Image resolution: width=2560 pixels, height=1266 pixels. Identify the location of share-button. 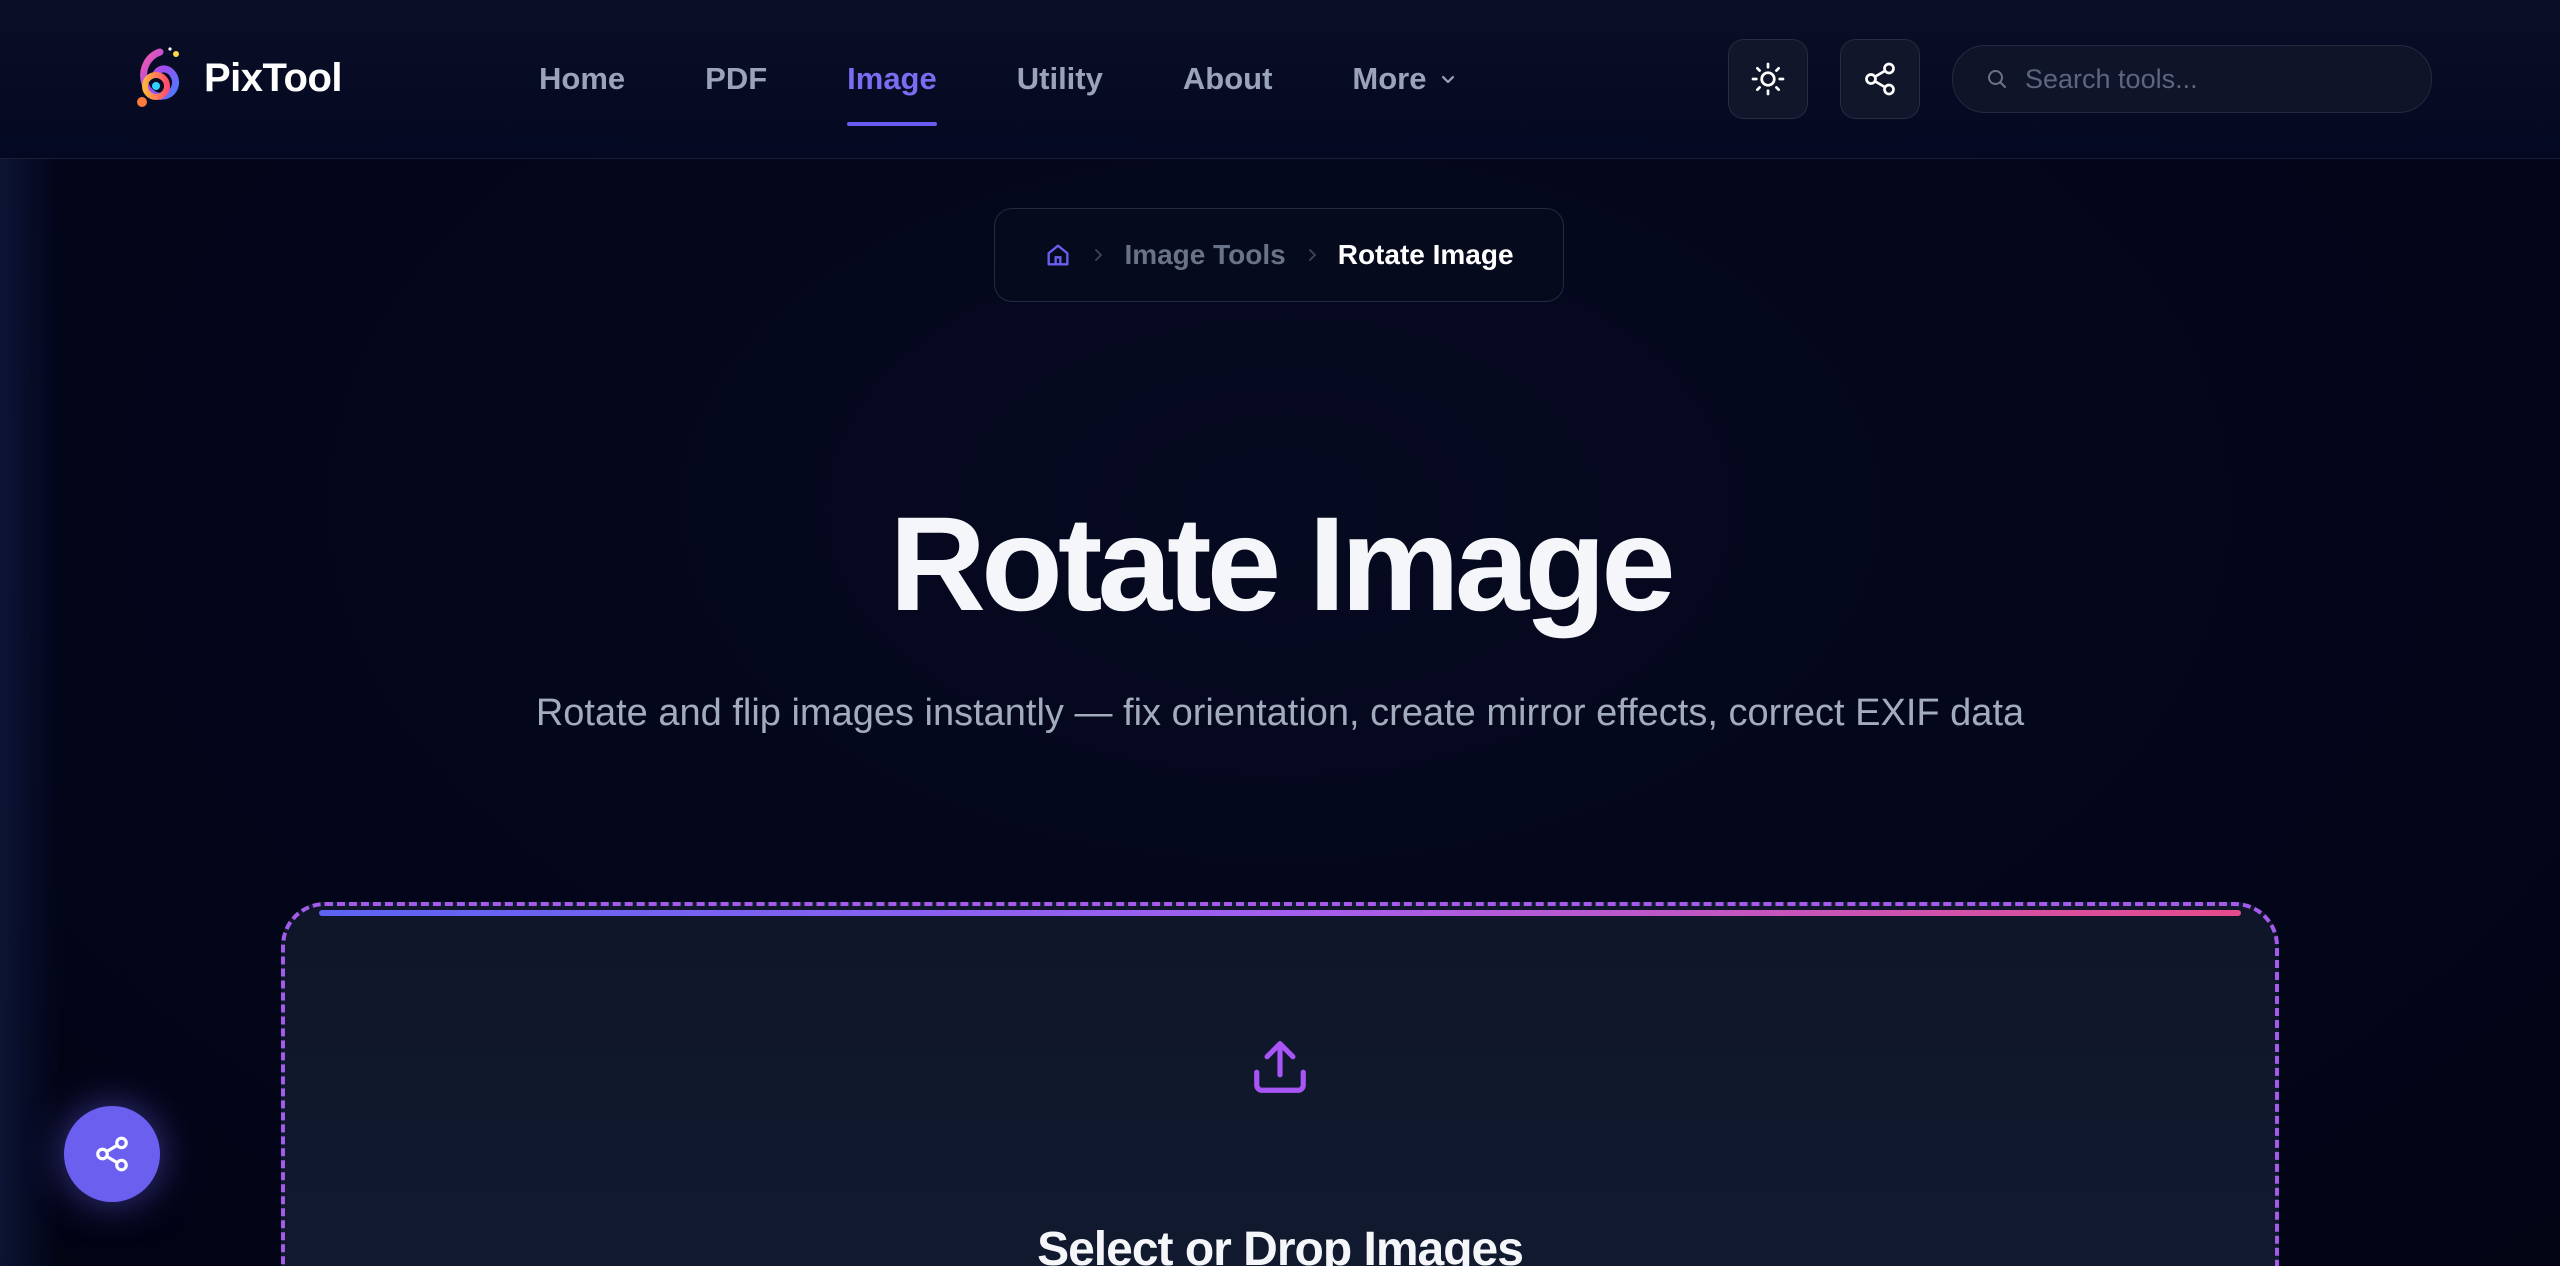
(1880, 79).